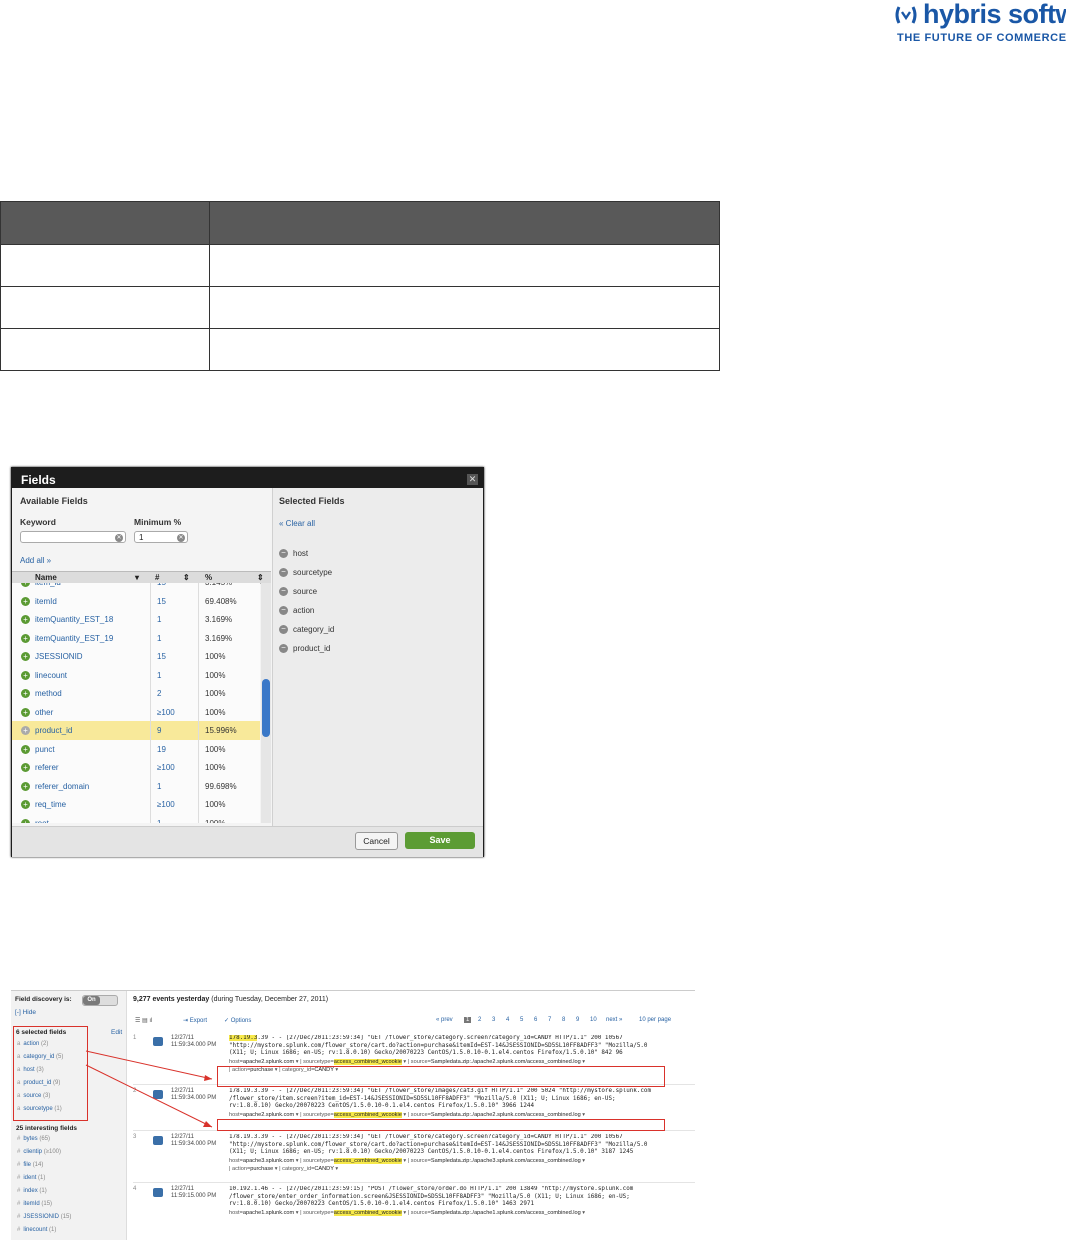 This screenshot has height=1240, width=1066. What do you see at coordinates (472, 479) in the screenshot?
I see `close-icon: ✕` at bounding box center [472, 479].